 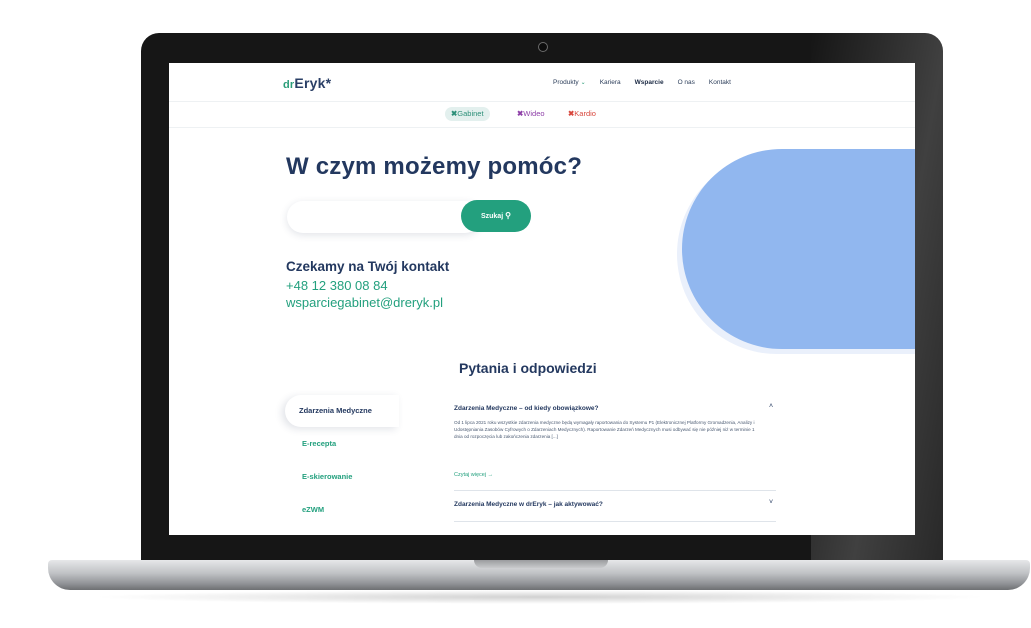 I want to click on laptop-notch, so click(x=541, y=564).